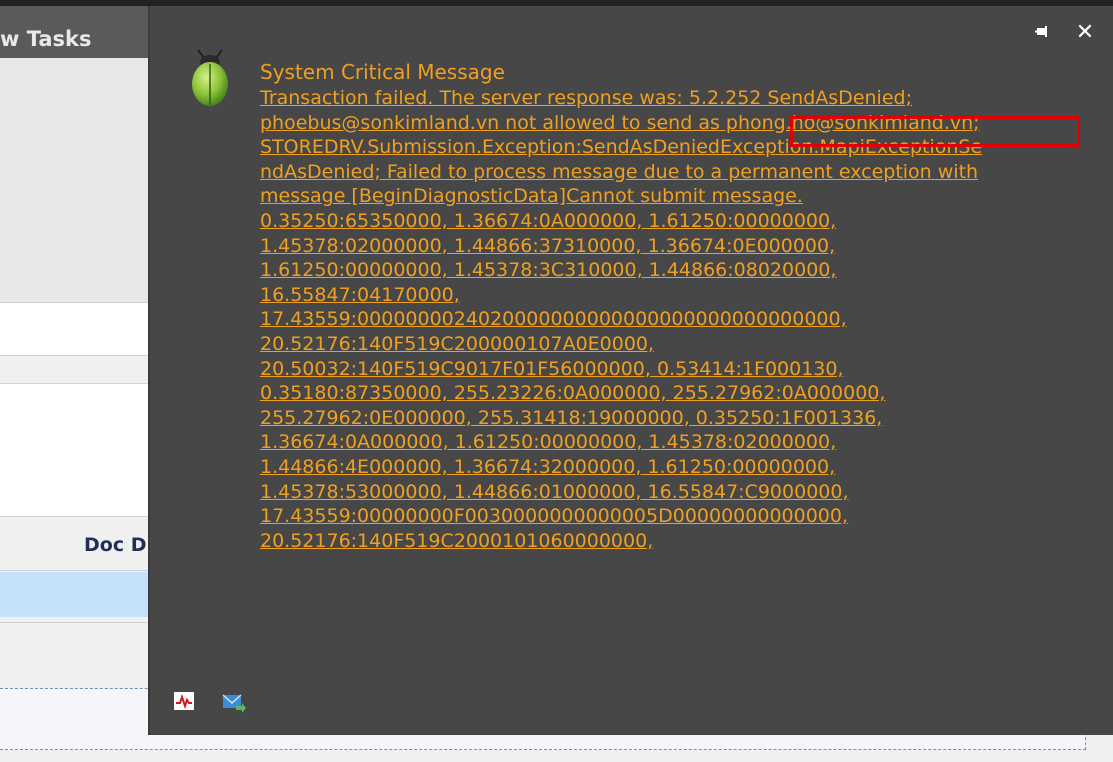 The width and height of the screenshot is (1113, 762). I want to click on column-header-doc: Doc D, so click(115, 545).